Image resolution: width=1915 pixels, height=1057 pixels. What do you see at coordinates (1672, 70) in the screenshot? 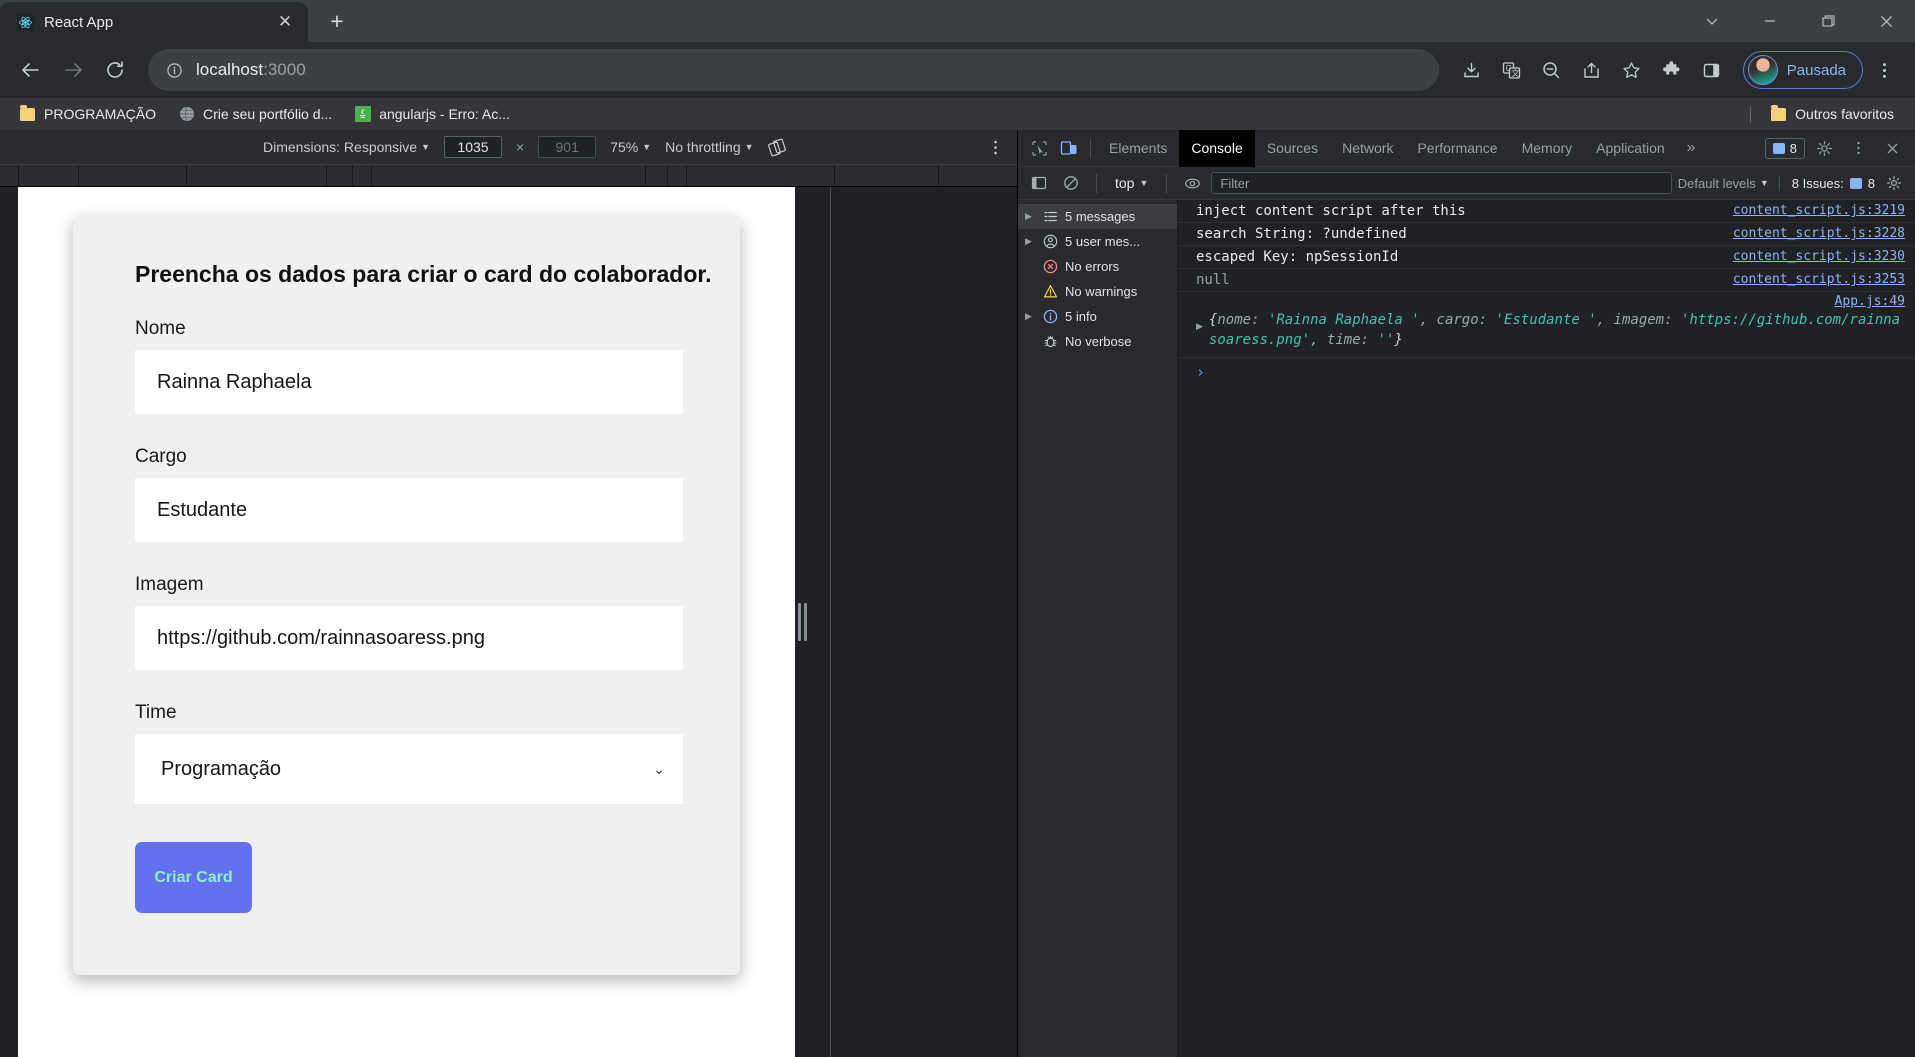
I see `extensions-puzzle-icon` at bounding box center [1672, 70].